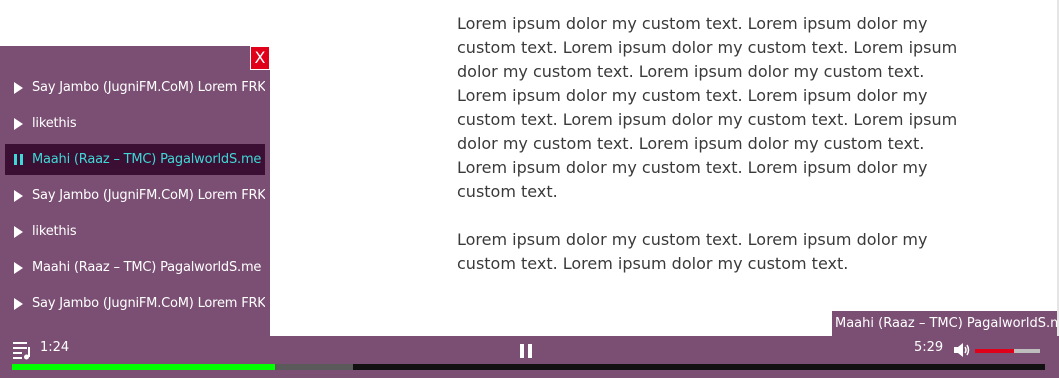  Describe the element at coordinates (144, 367) in the screenshot. I see `playback-progress` at that location.